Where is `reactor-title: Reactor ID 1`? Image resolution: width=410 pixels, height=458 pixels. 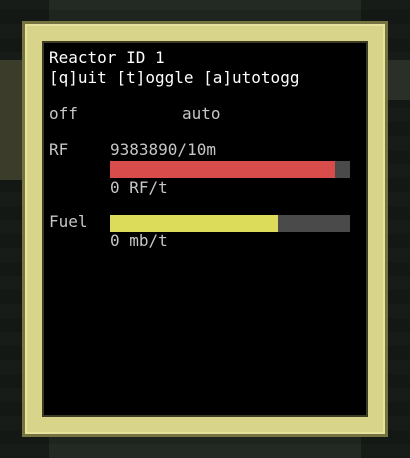
reactor-title: Reactor ID 1 is located at coordinates (107, 57).